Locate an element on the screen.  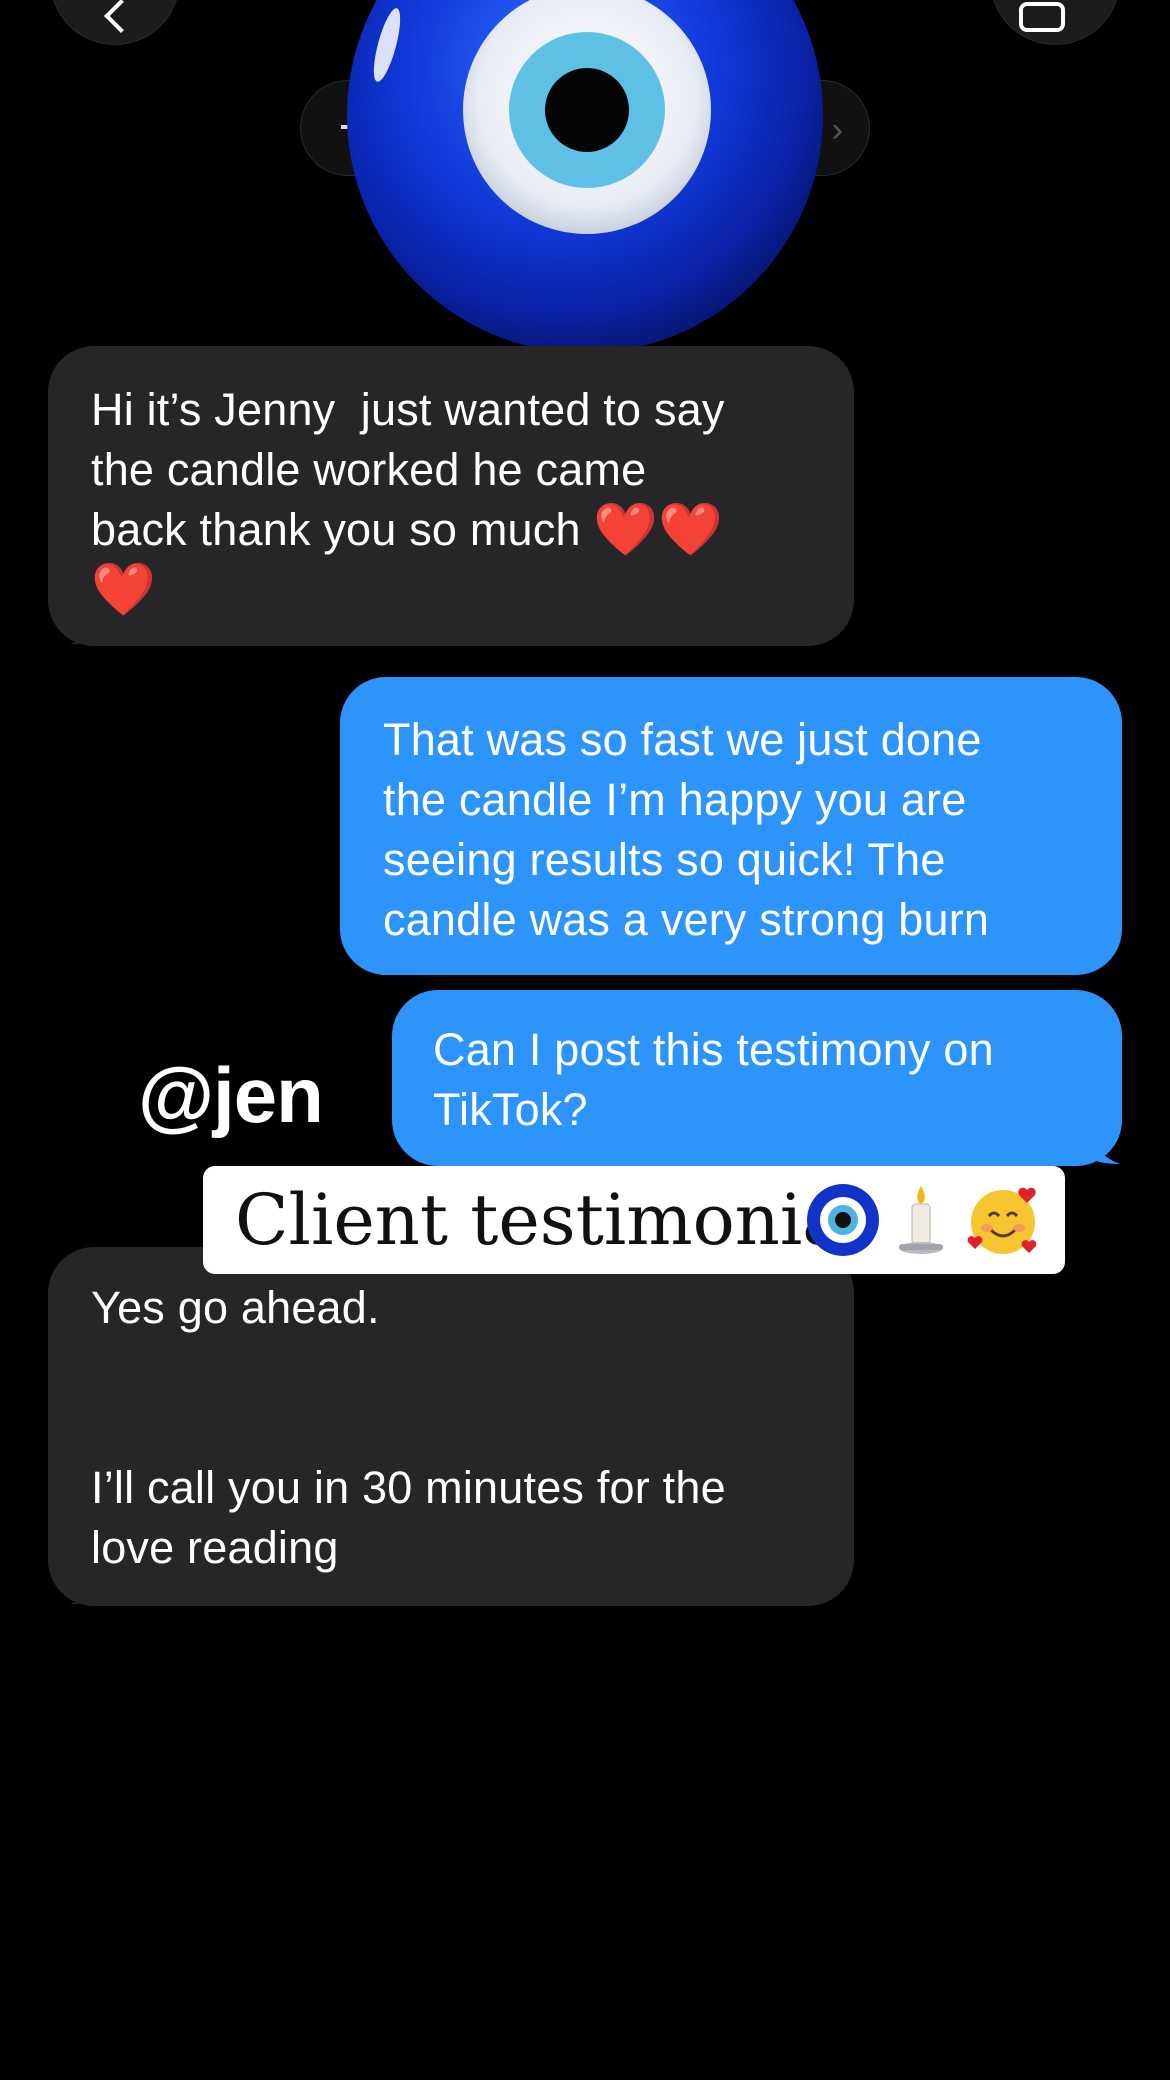
caption-text: Client testimonial is located at coordinates (551, 1220).